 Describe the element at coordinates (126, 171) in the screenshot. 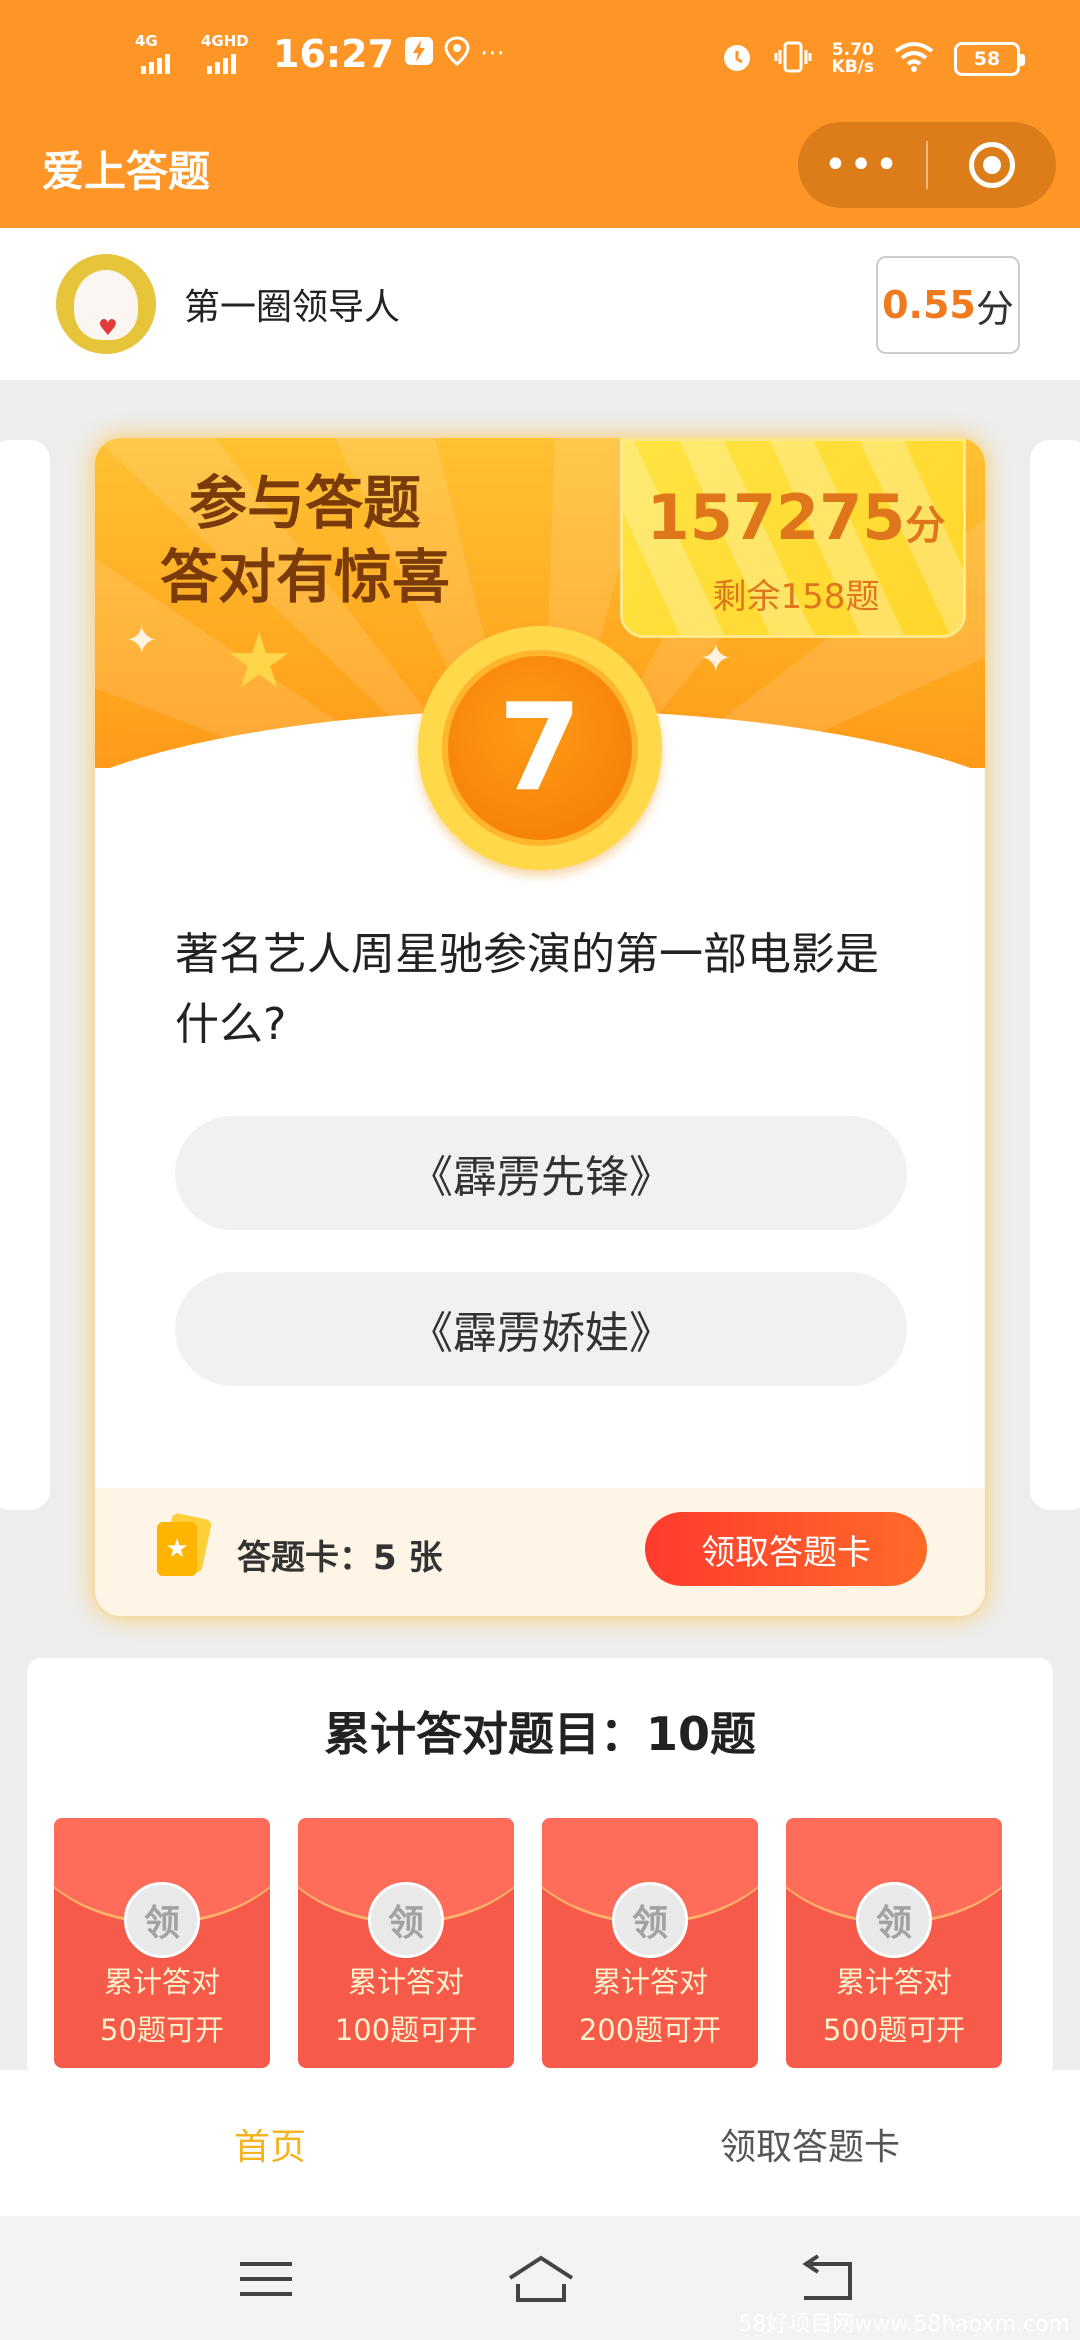

I see `page-title: 爱上答题` at that location.